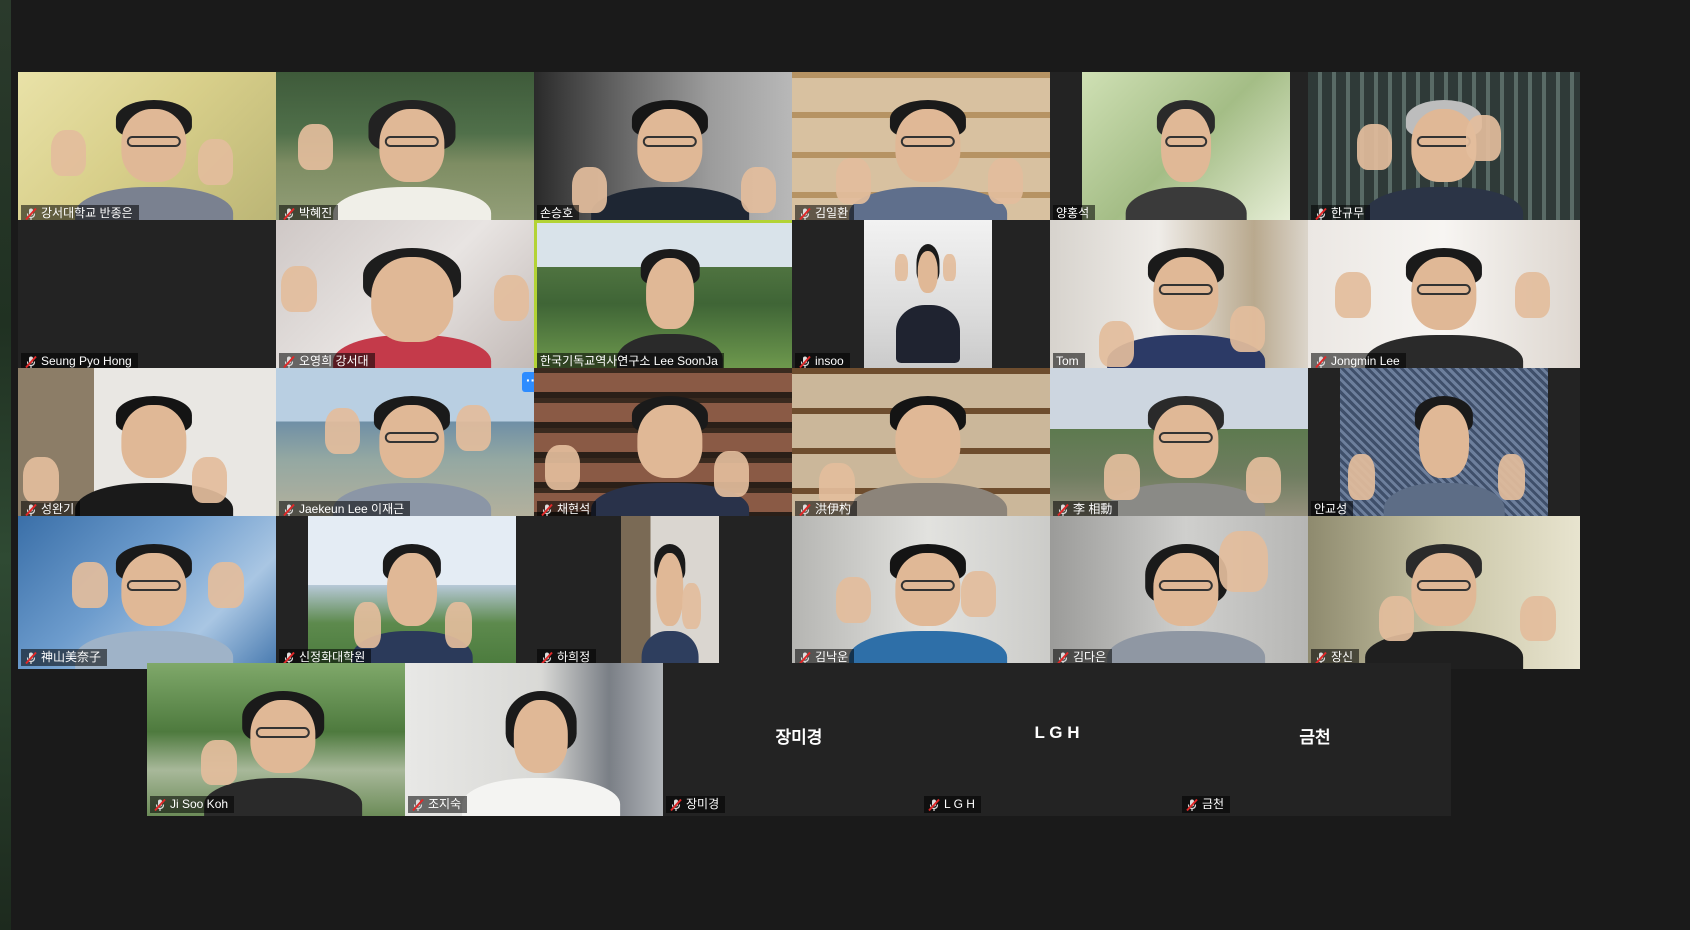 The height and width of the screenshot is (930, 1690). Describe the element at coordinates (445, 804) in the screenshot. I see `participant-name: 조지숙` at that location.